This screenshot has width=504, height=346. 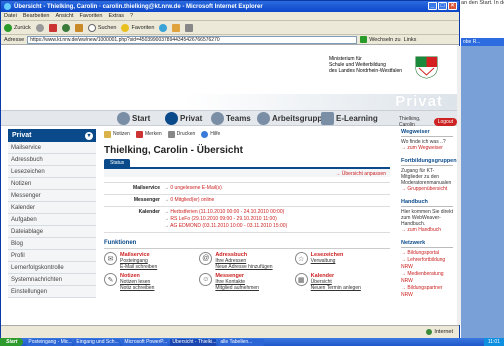 What do you see at coordinates (230, 331) in the screenshot?
I see `status-bar: Internet` at bounding box center [230, 331].